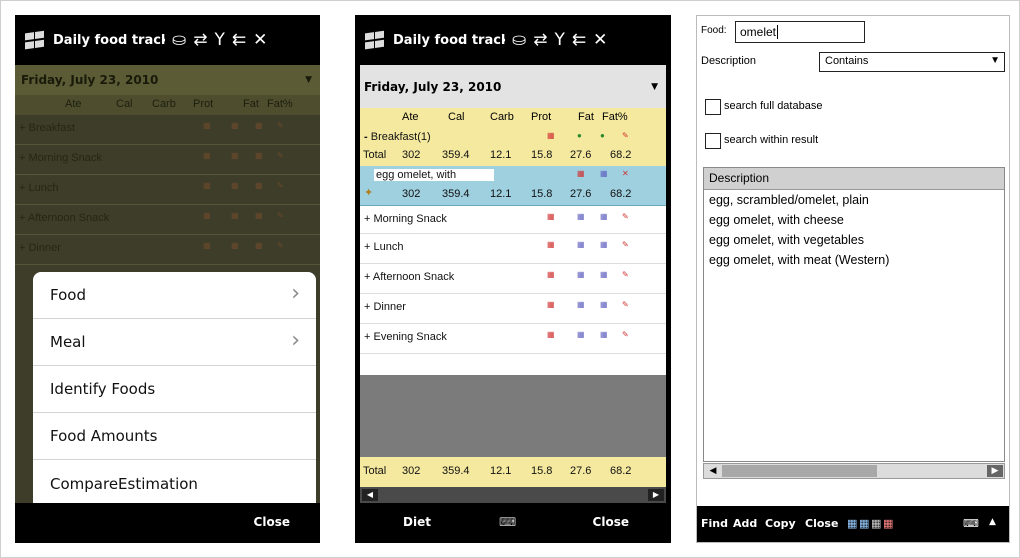 This screenshot has height=558, width=1020. Describe the element at coordinates (799, 471) in the screenshot. I see `scroll-thumb` at that location.